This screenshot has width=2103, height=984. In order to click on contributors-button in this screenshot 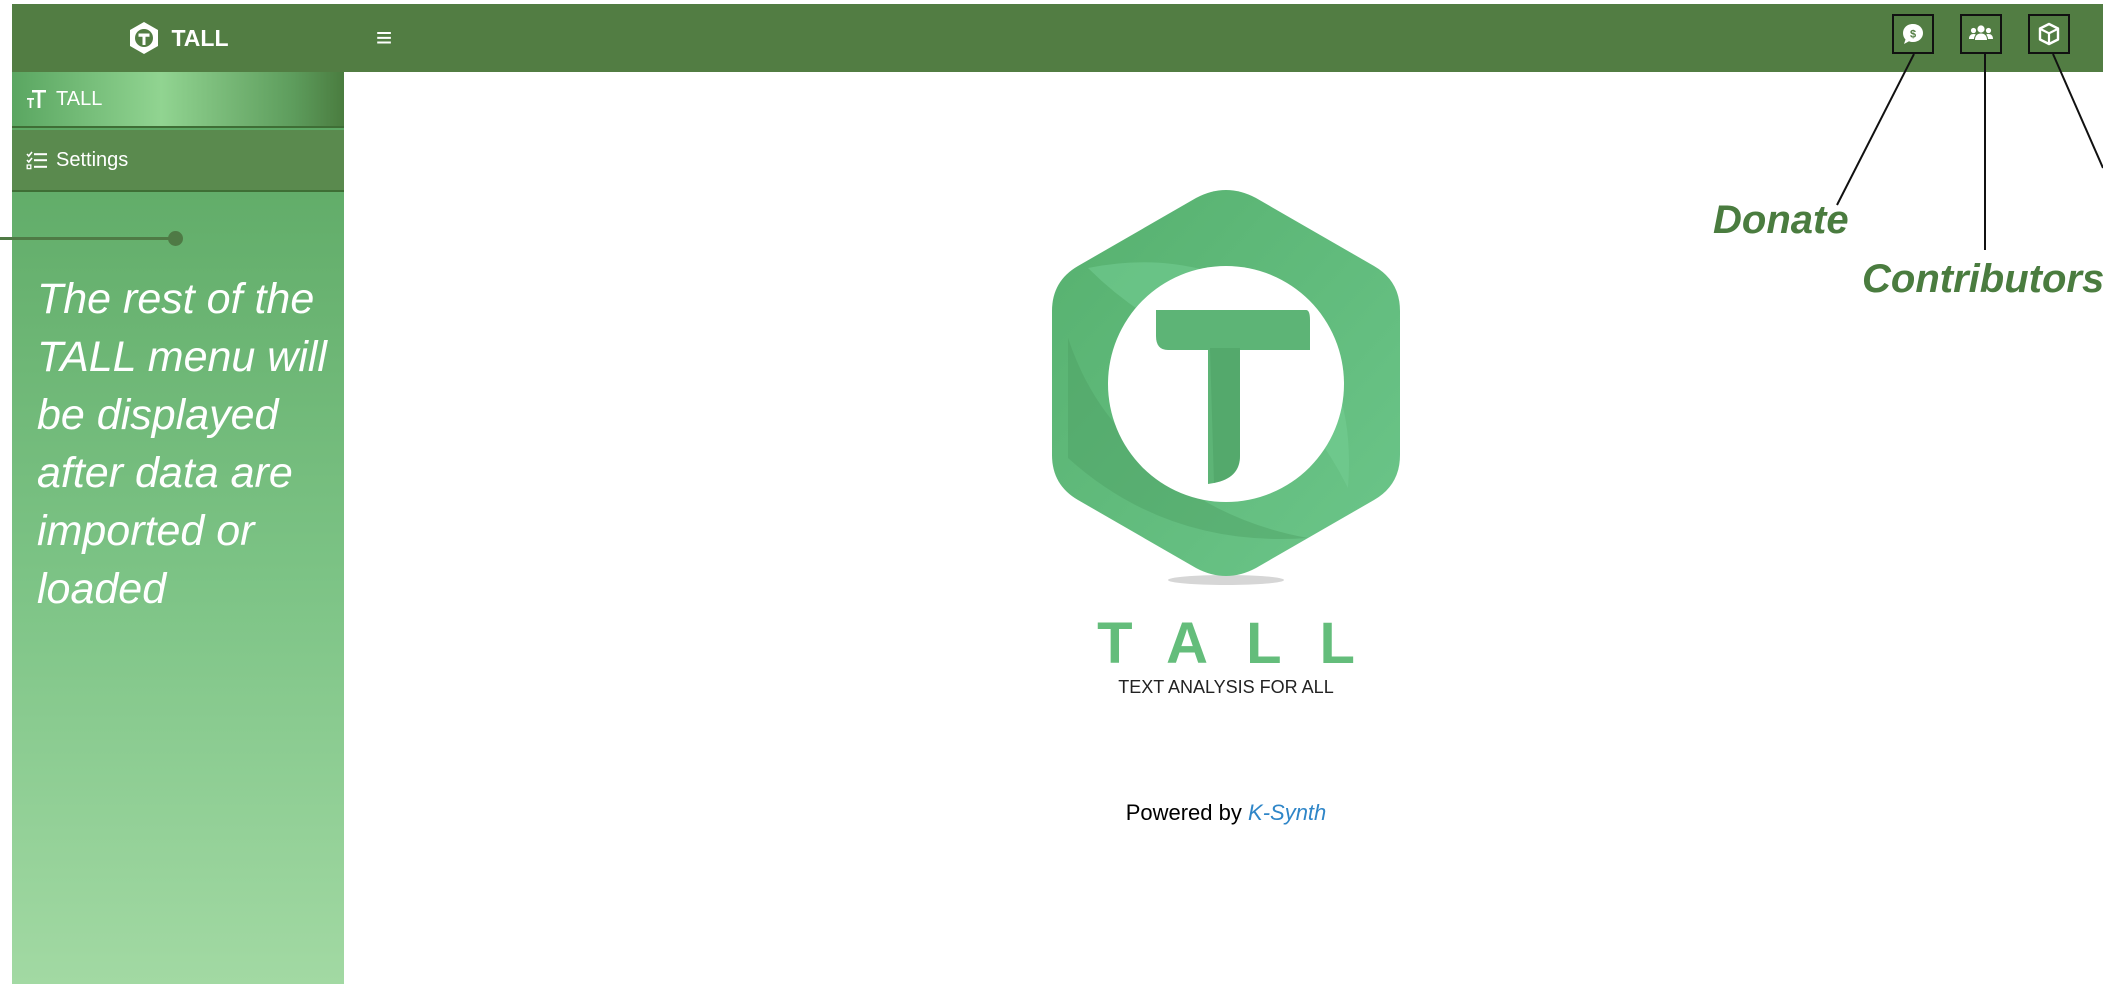, I will do `click(1981, 34)`.